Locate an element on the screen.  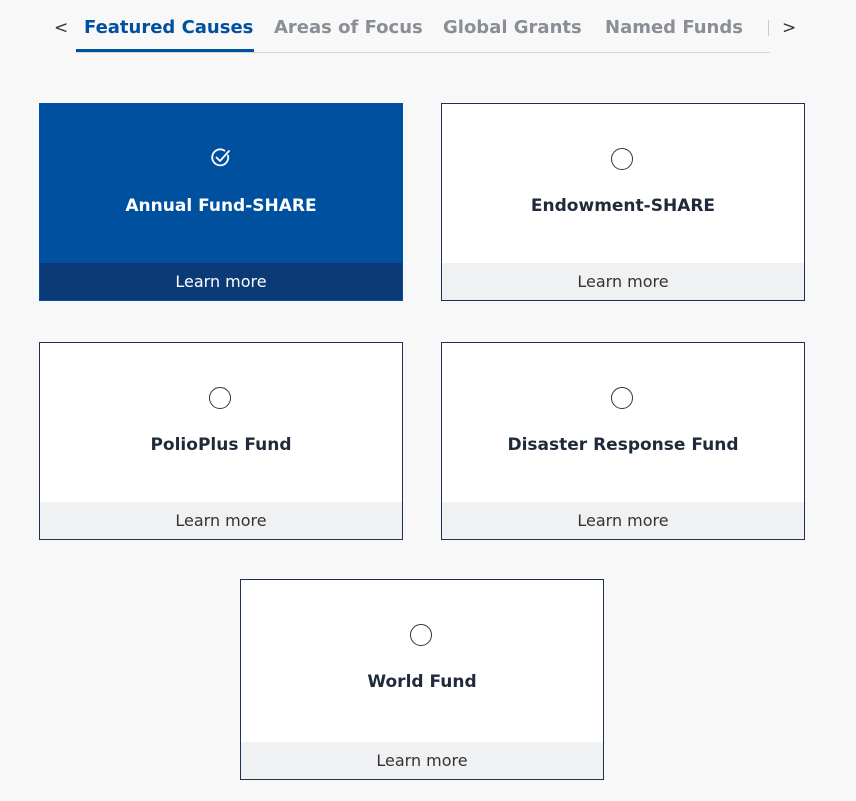
tab-divider is located at coordinates (768, 28).